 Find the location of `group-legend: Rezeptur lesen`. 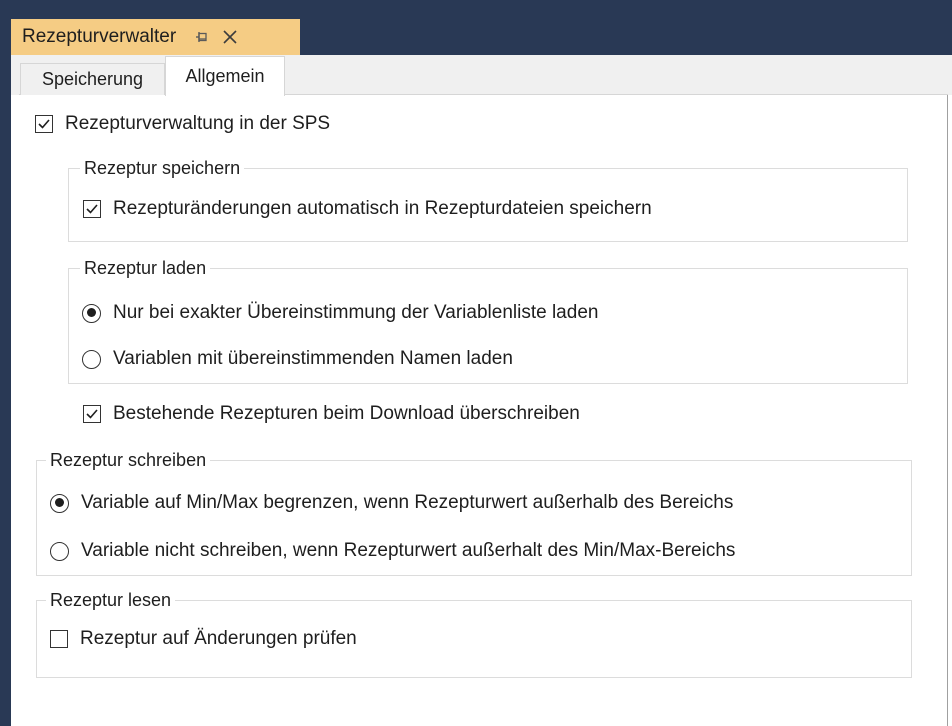

group-legend: Rezeptur lesen is located at coordinates (111, 600).